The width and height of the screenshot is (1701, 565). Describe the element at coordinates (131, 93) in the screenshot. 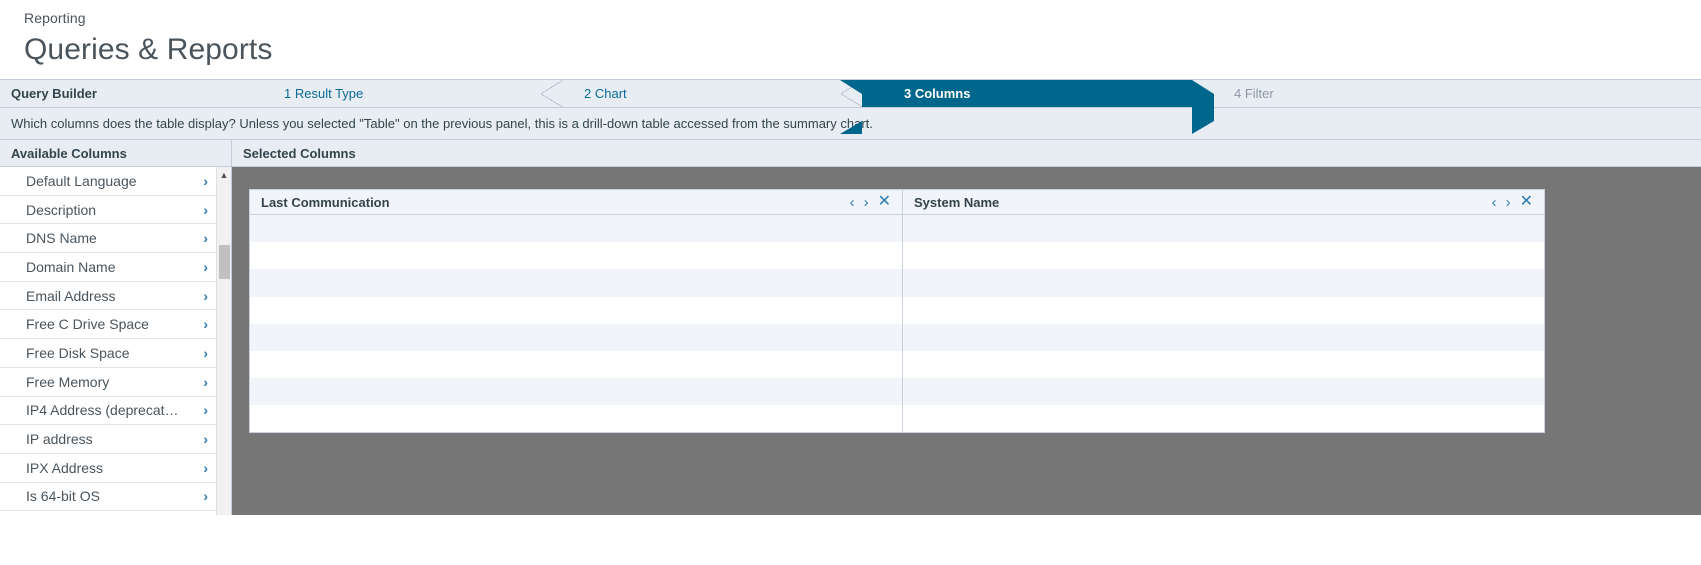

I see `wizard-label: Query Builder` at that location.